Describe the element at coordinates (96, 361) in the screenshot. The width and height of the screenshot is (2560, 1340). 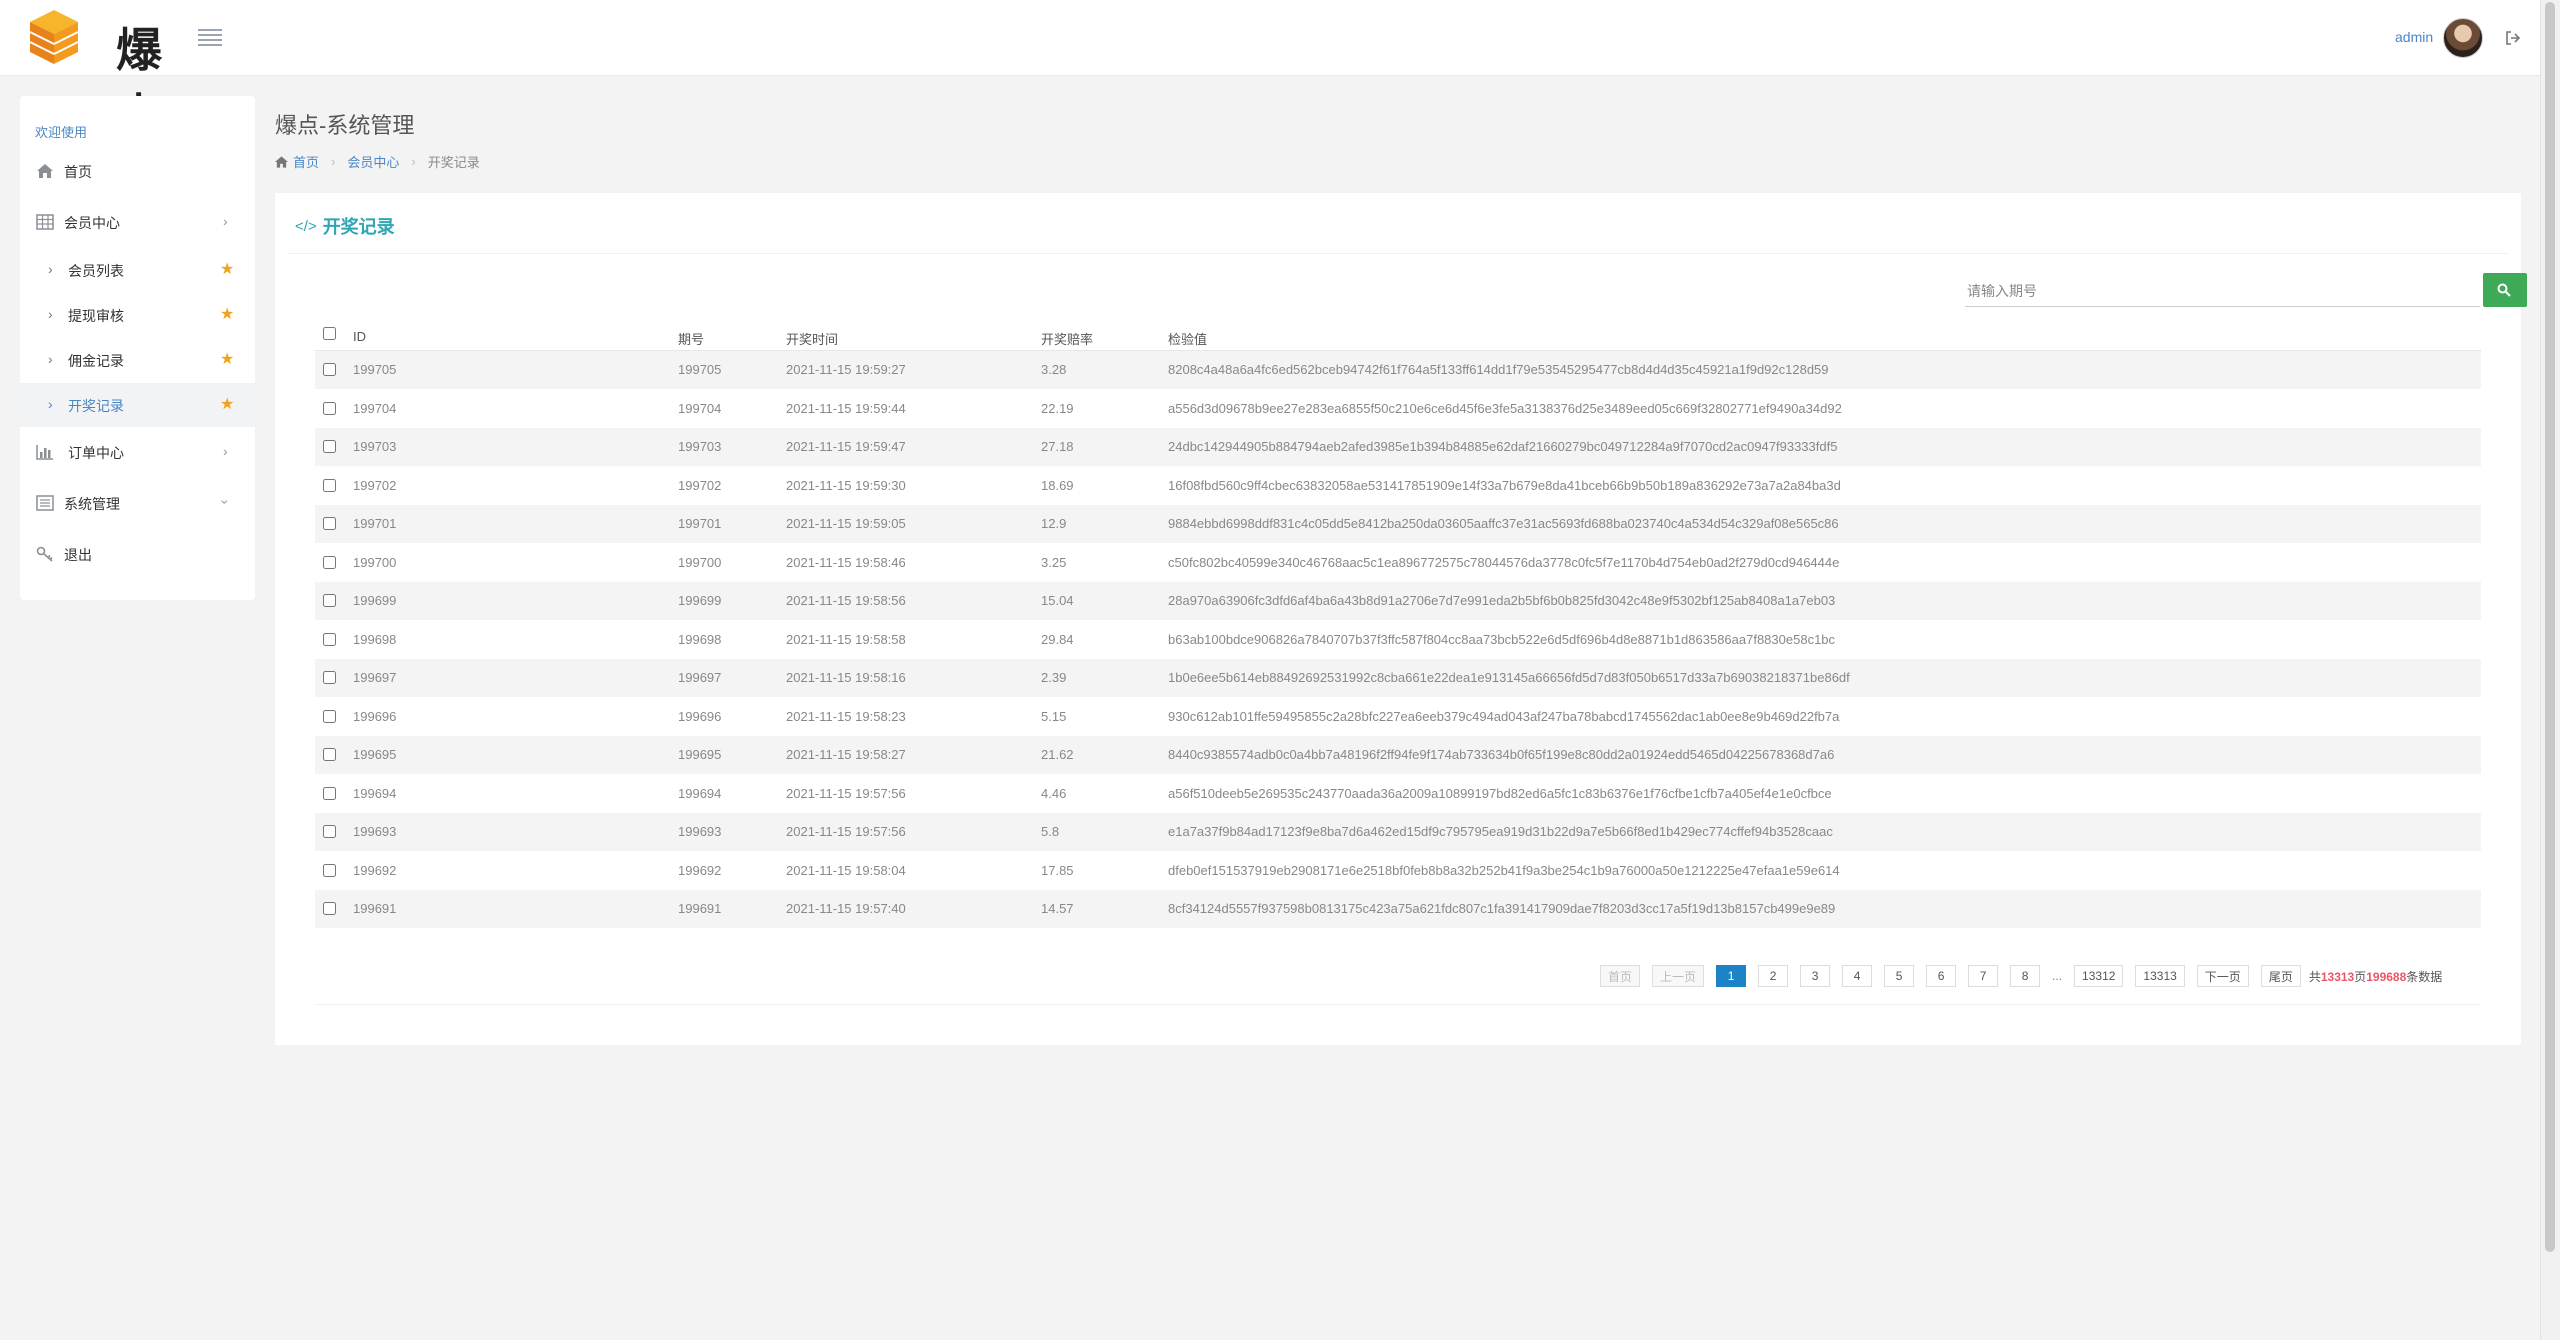
I see `sidebar-subitem-label: 佣金记录` at that location.